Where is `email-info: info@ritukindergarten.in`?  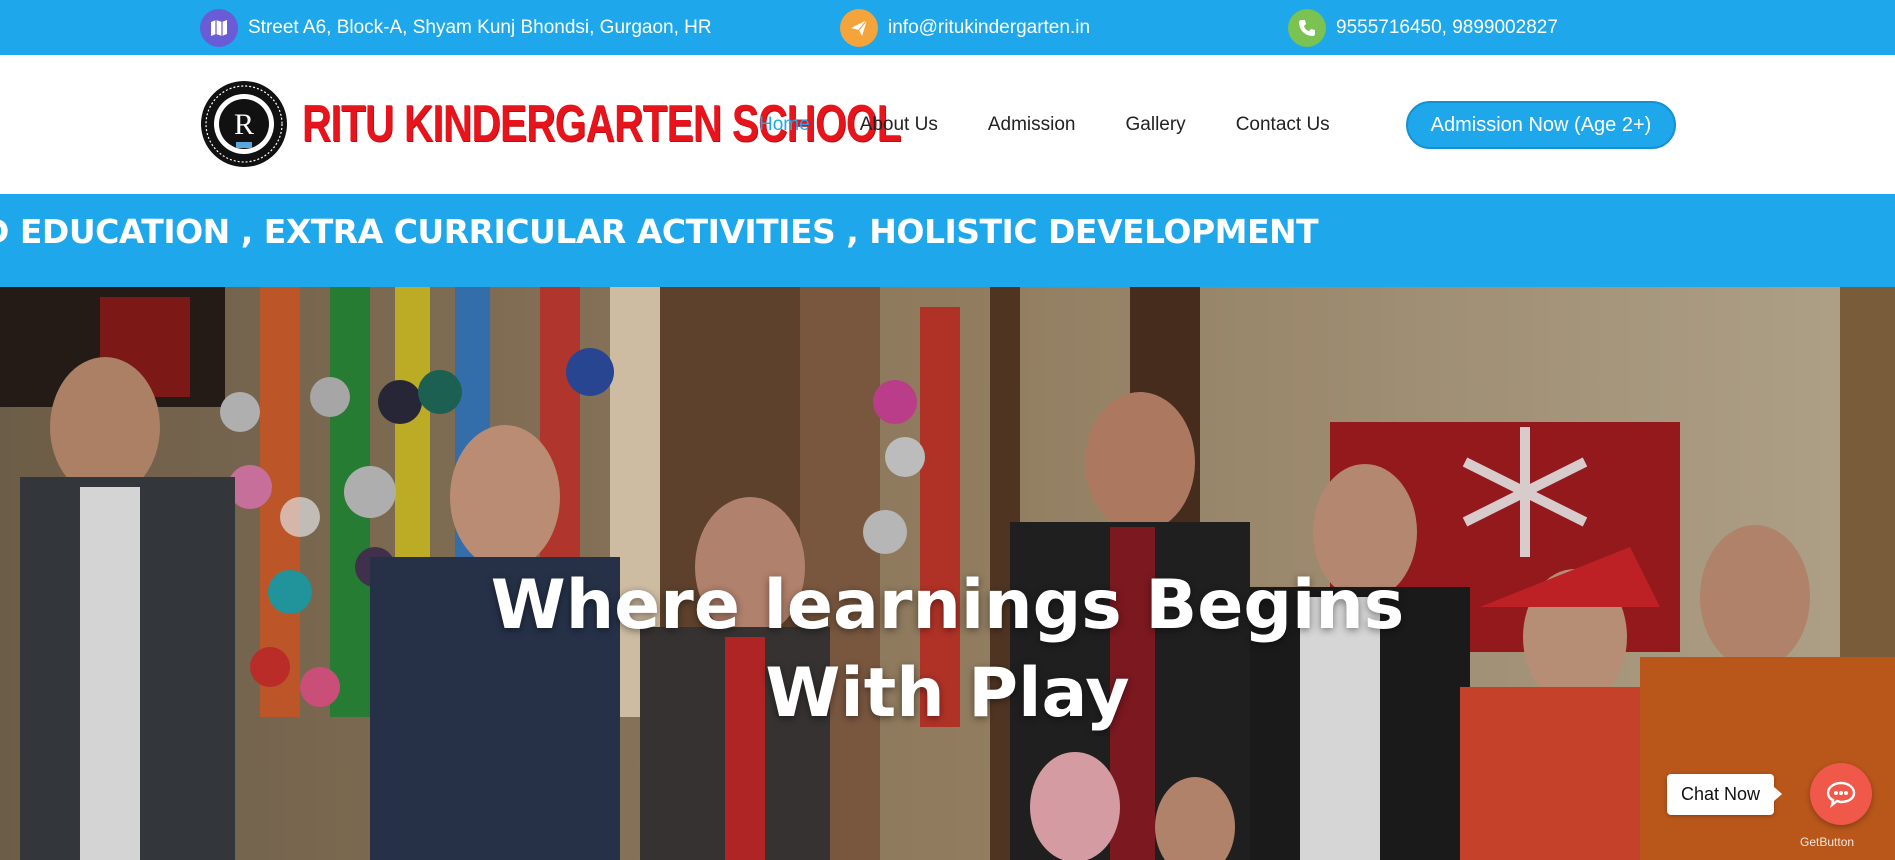
email-info: info@ritukindergarten.in is located at coordinates (965, 27).